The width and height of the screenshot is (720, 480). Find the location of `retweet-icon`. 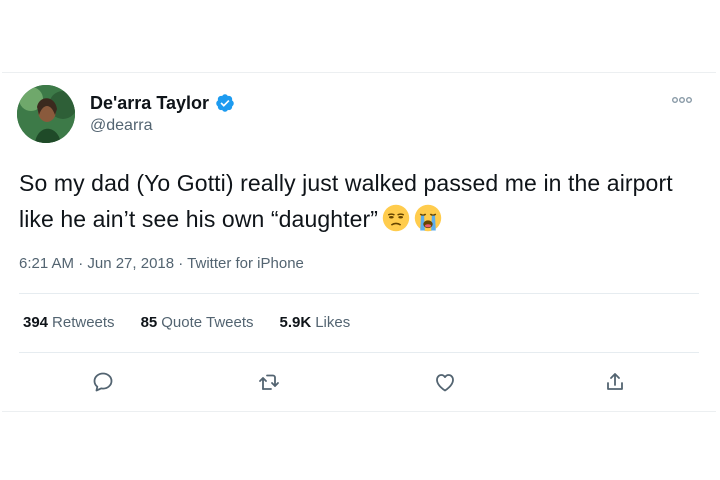

retweet-icon is located at coordinates (269, 382).